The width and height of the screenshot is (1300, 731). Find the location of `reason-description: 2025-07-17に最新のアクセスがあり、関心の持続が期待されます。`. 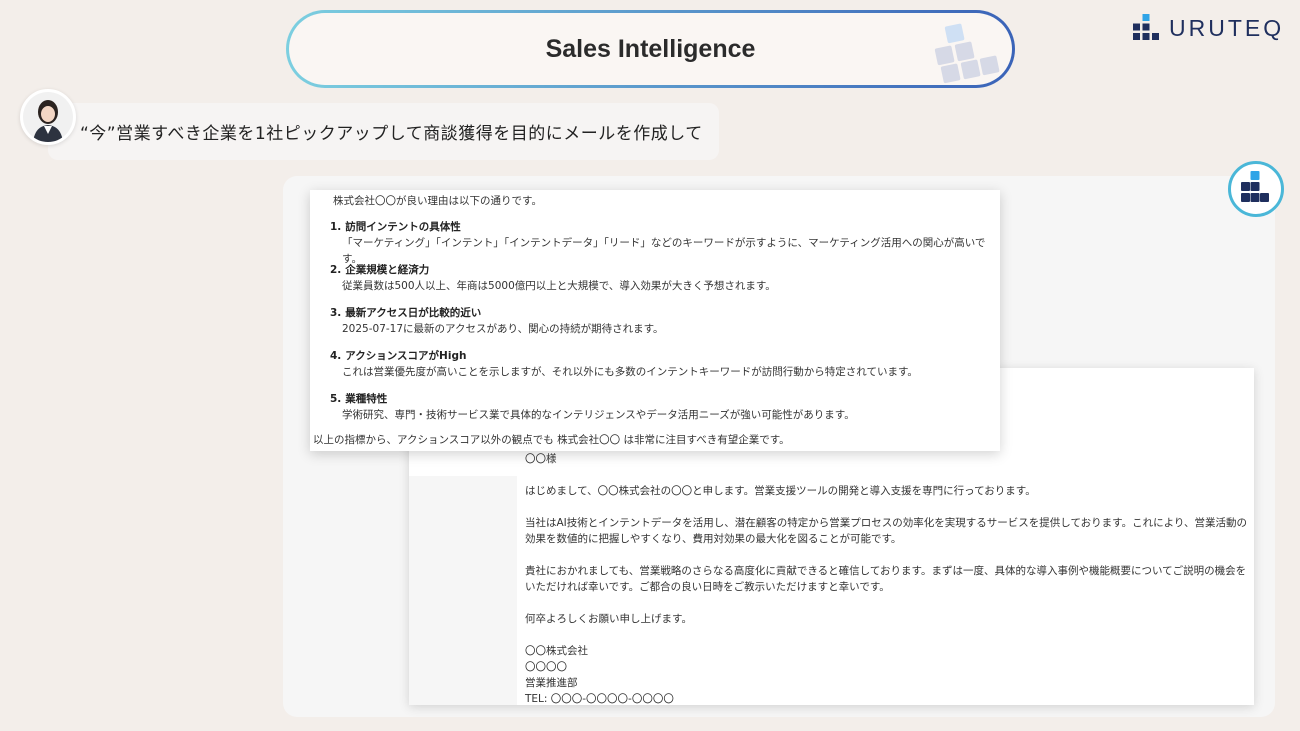

reason-description: 2025-07-17に最新のアクセスがあり、関心の持続が期待されます。 is located at coordinates (503, 329).